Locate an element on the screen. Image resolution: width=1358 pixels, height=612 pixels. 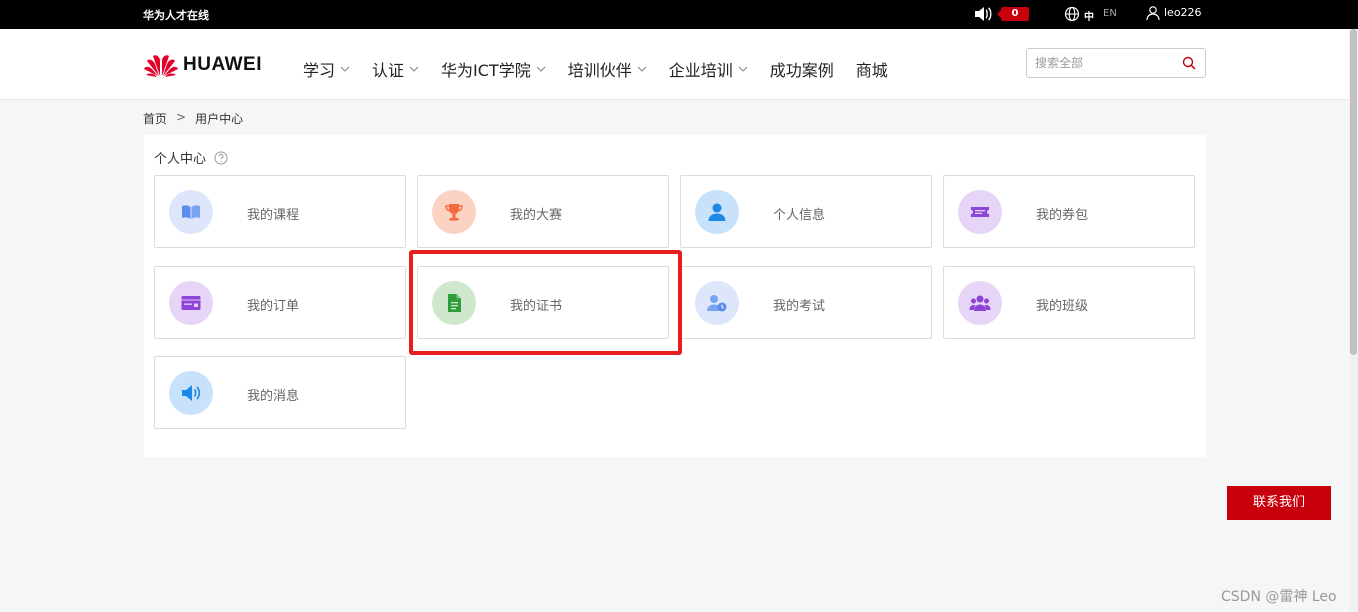
watermark: CSDN @雷神 Leo is located at coordinates (1279, 597).